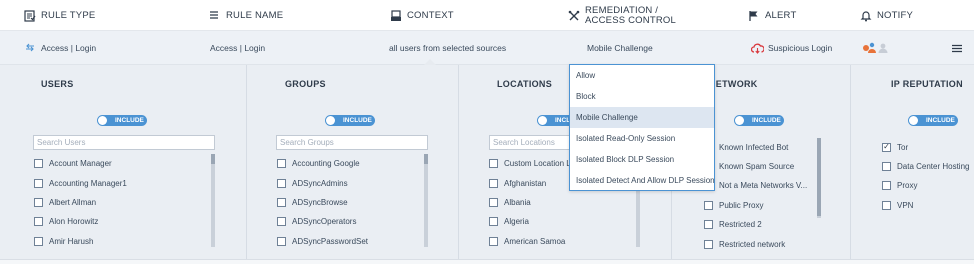  What do you see at coordinates (305, 84) in the screenshot?
I see `groups-title: GROUPS` at bounding box center [305, 84].